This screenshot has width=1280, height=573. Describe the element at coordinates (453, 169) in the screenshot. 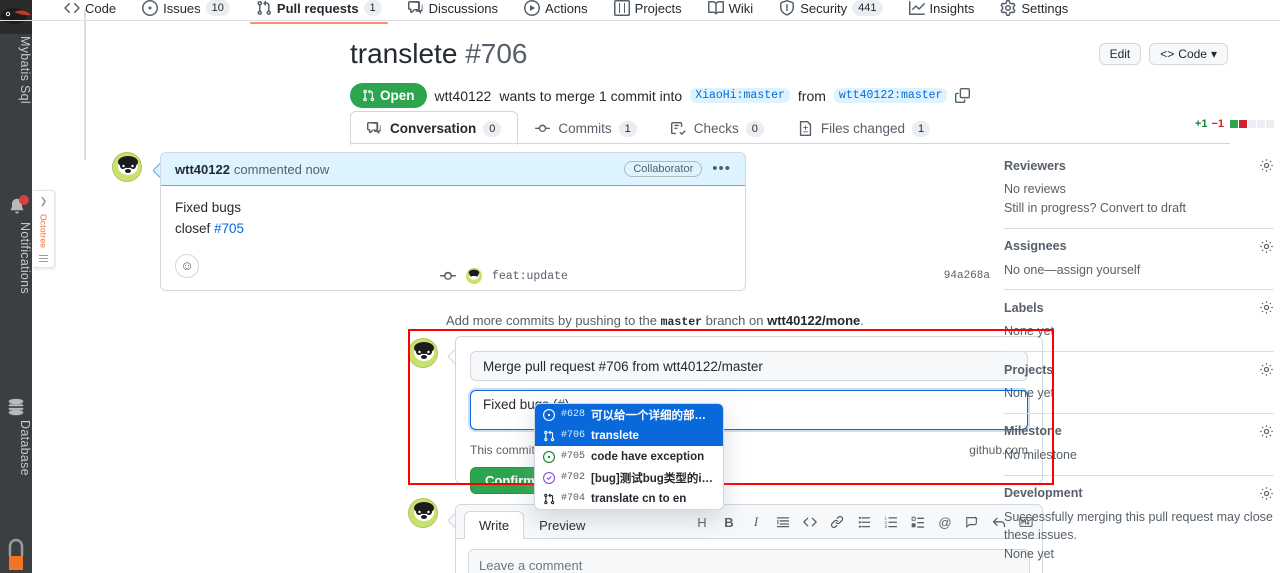

I see `comment-header: wtt40122 commented now Collaborator •••` at that location.